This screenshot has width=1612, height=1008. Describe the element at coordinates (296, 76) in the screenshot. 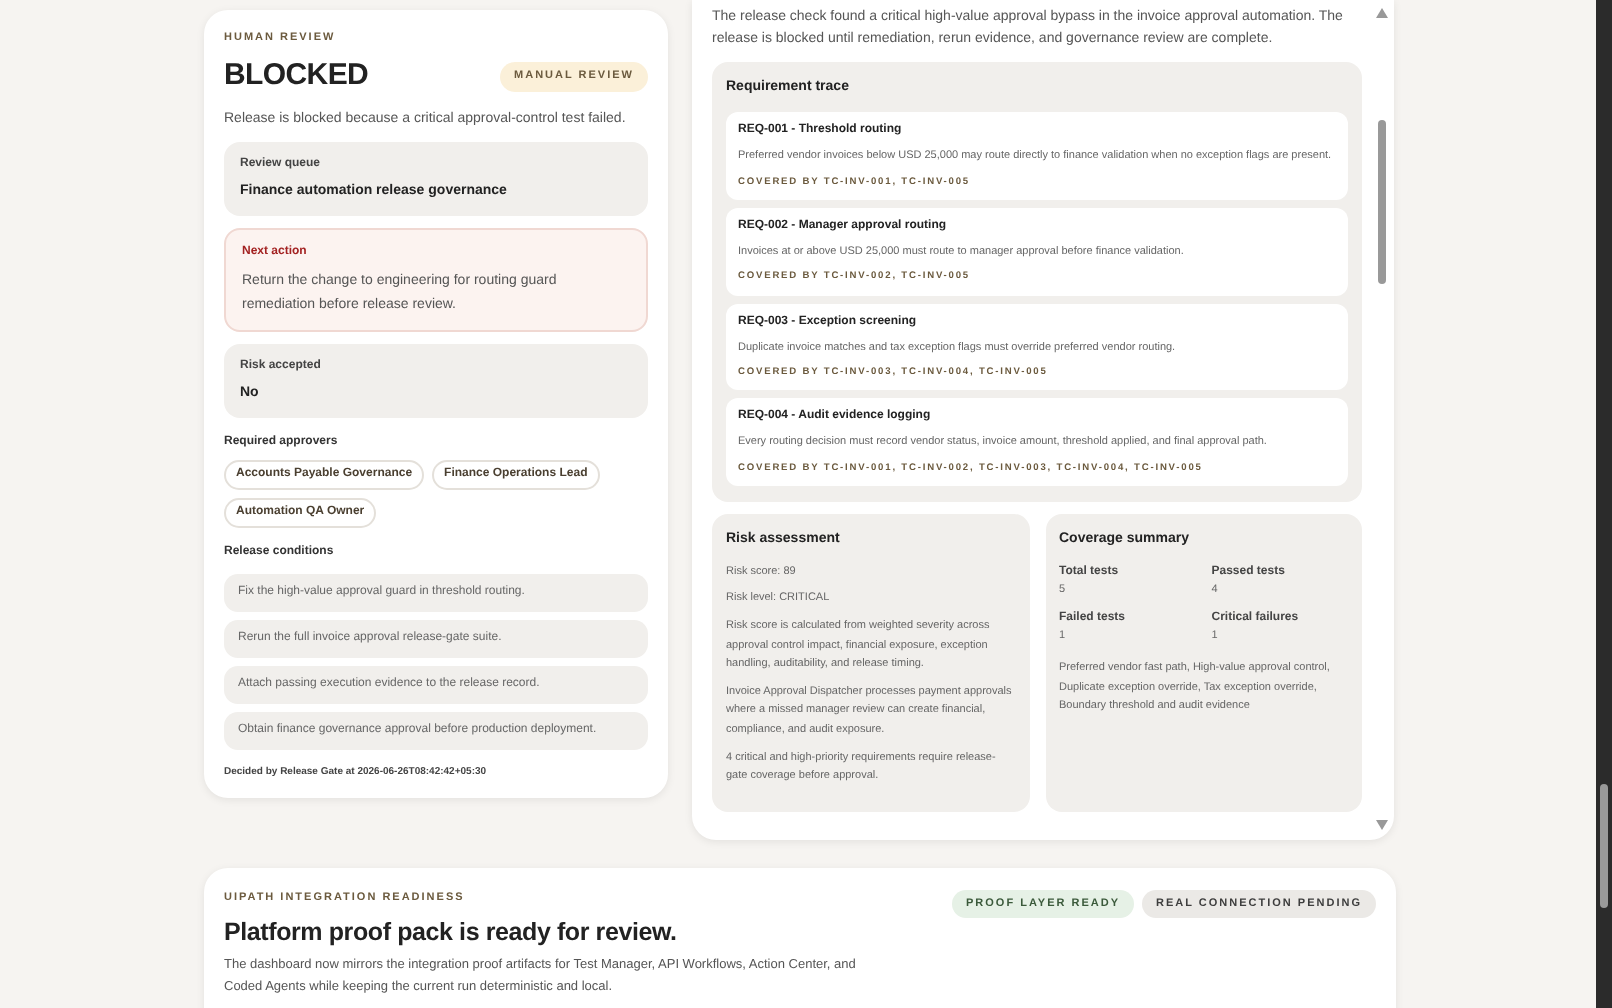

I see `status-title: BLOCKED` at that location.